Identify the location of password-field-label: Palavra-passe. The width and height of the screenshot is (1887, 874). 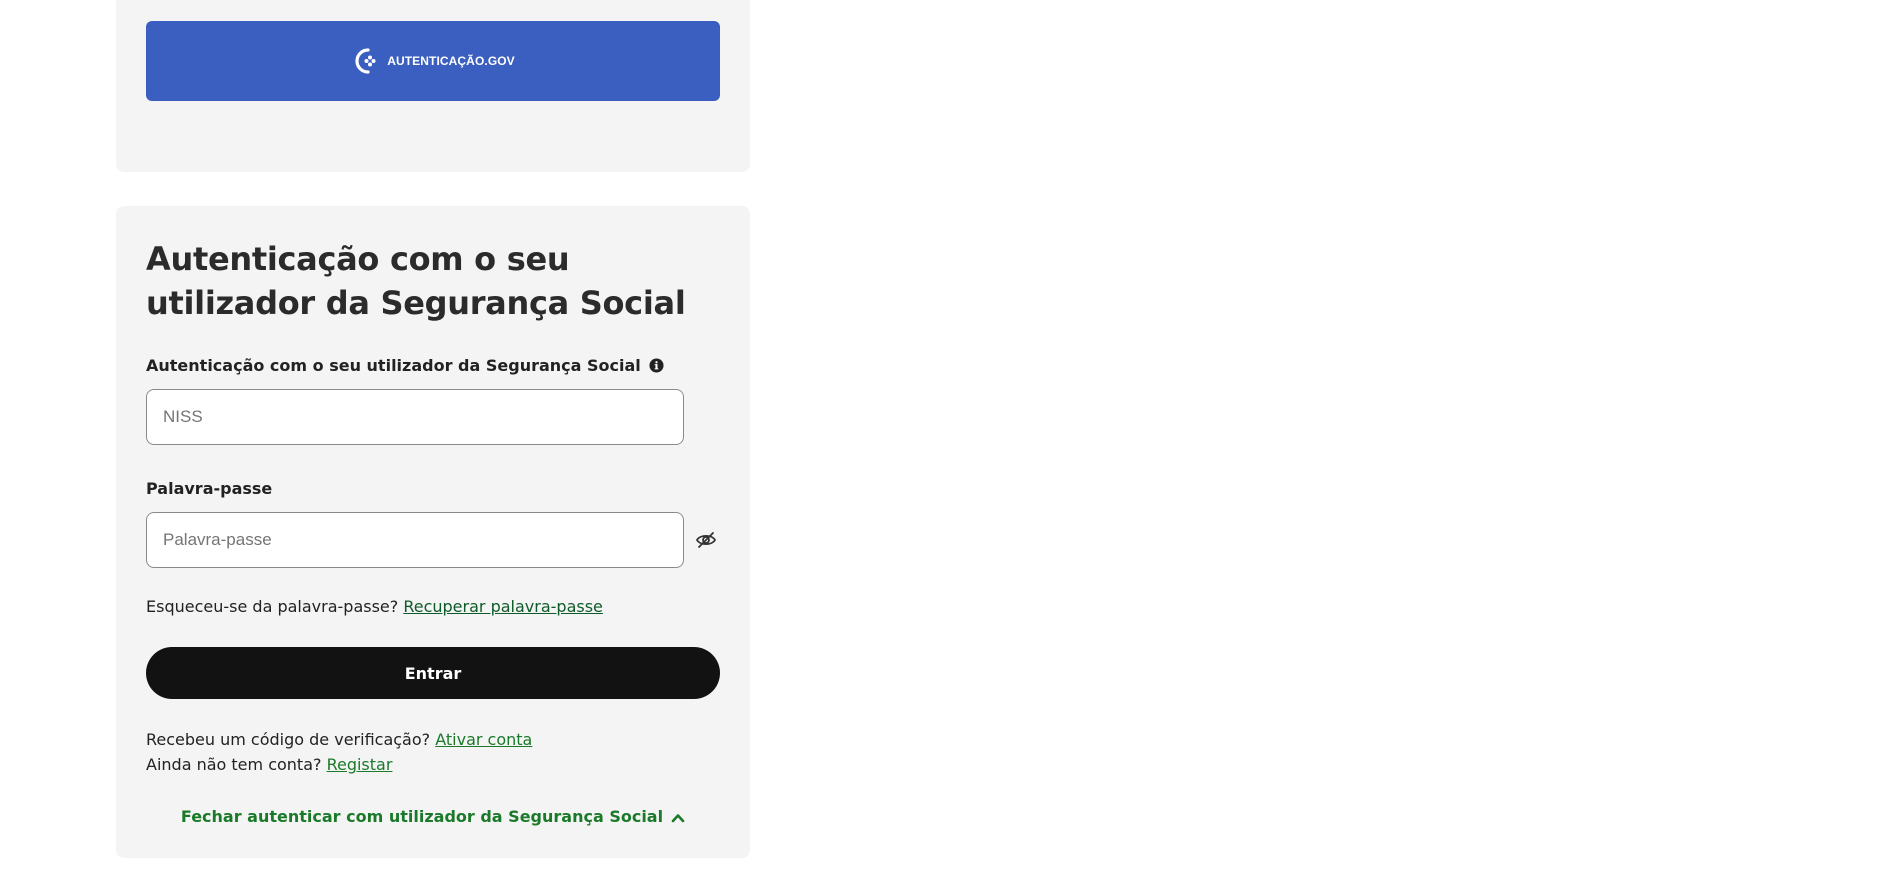
(209, 488).